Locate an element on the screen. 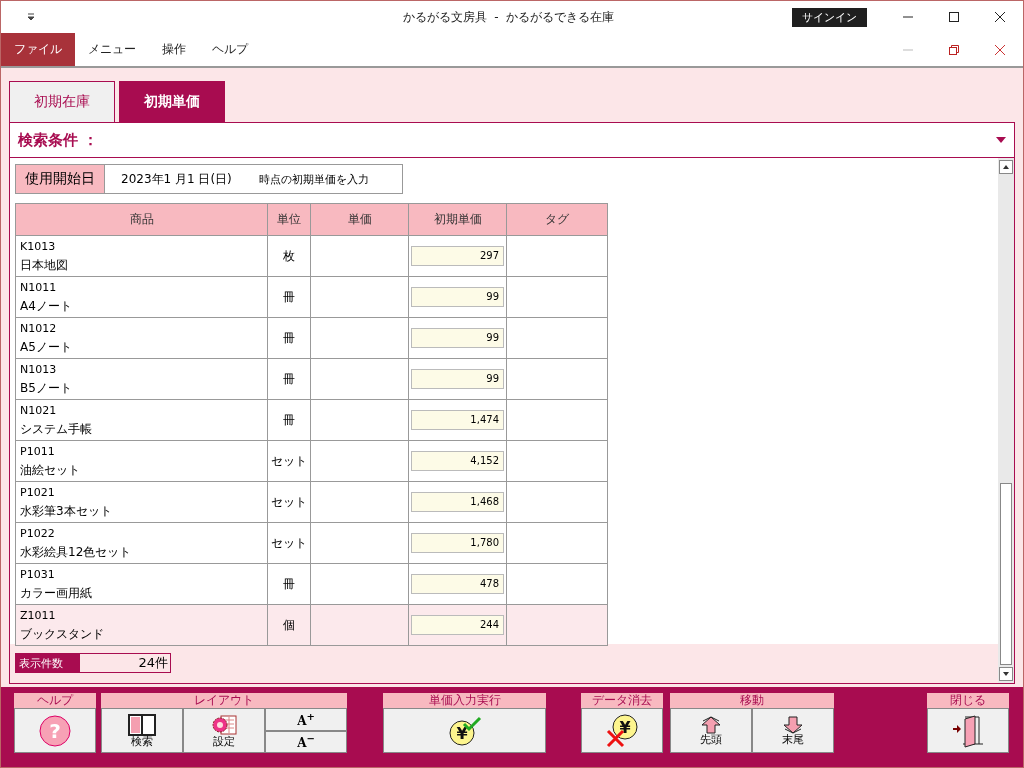  group-label: レイアウト is located at coordinates (224, 700).